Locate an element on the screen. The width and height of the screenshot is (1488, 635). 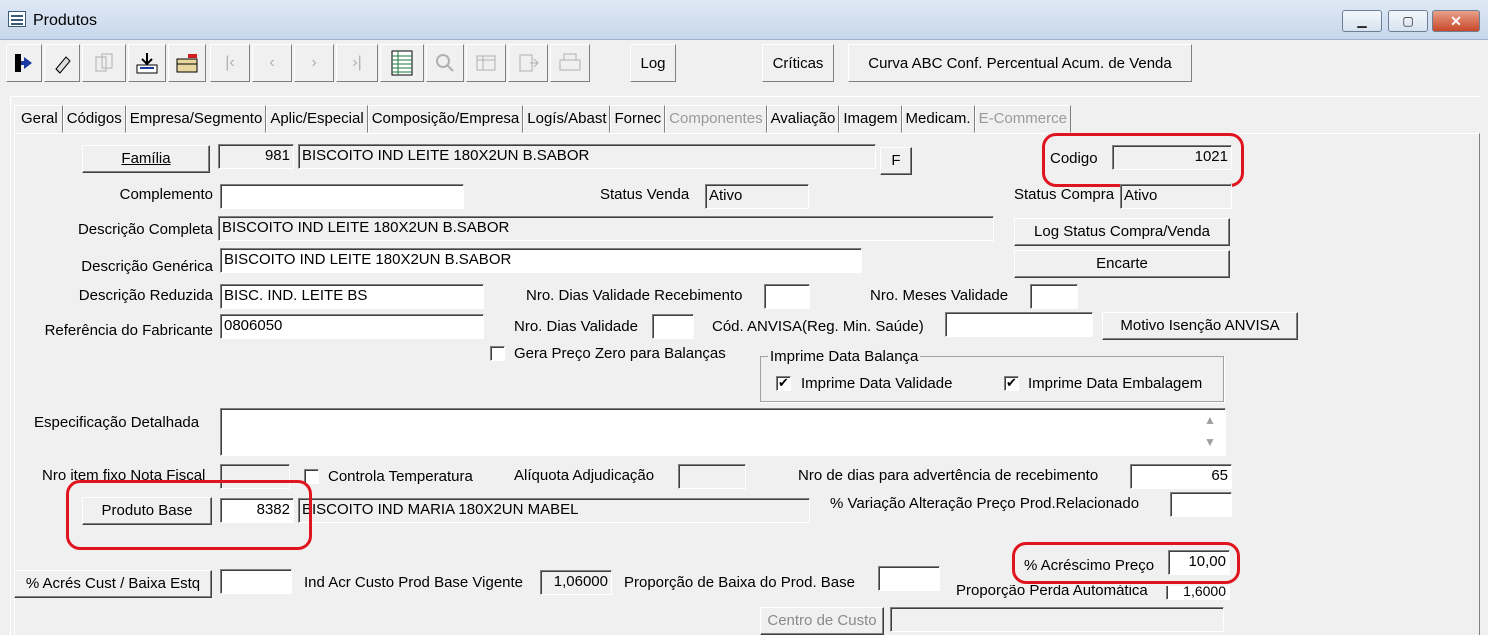
dias-validade-label: Nro. Dias Validade is located at coordinates (576, 326).